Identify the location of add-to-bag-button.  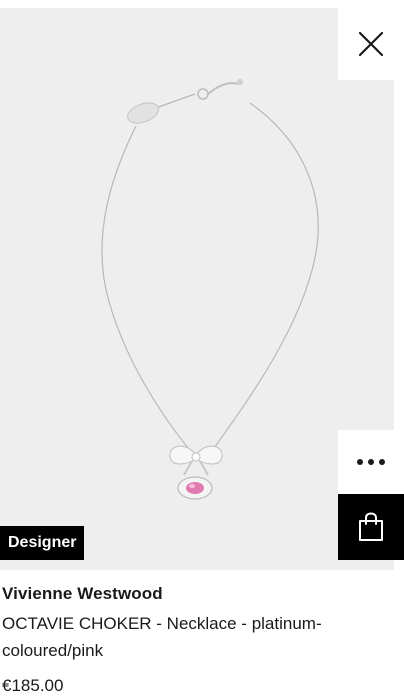
(371, 527).